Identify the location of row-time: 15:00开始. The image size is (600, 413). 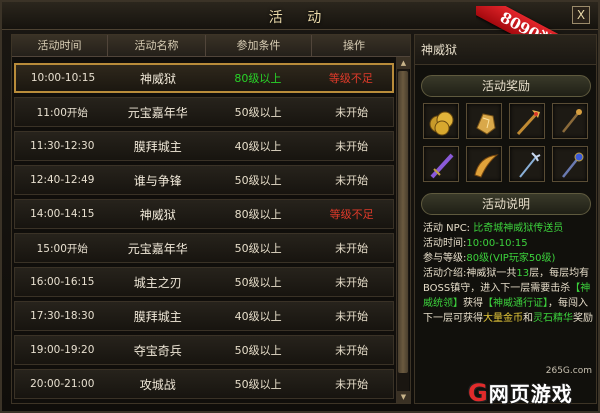
(62, 248).